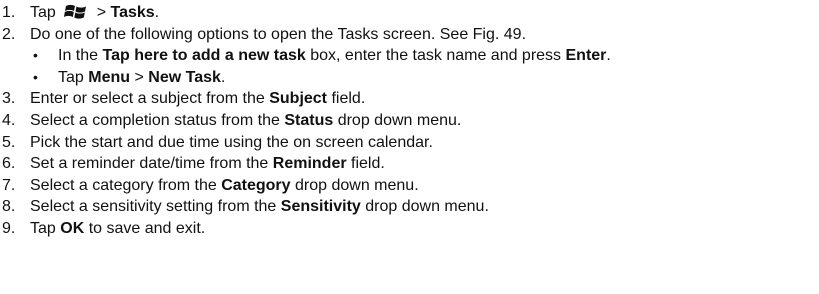  What do you see at coordinates (80, 56) in the screenshot?
I see `substep-text-part: In the` at bounding box center [80, 56].